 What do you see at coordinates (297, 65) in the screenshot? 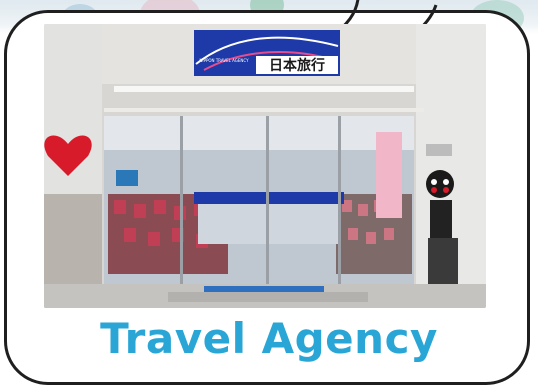
I see `sign-text: 日本旅行` at bounding box center [297, 65].